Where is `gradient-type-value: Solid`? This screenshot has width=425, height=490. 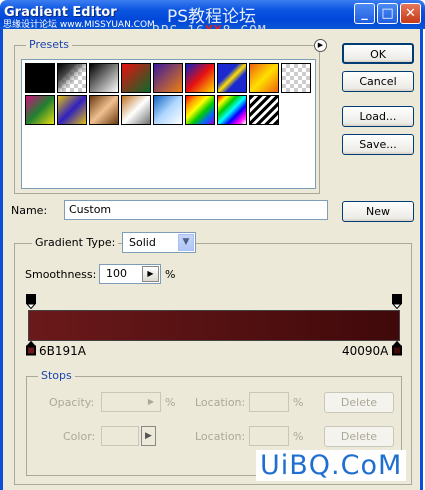
gradient-type-value: Solid is located at coordinates (142, 242).